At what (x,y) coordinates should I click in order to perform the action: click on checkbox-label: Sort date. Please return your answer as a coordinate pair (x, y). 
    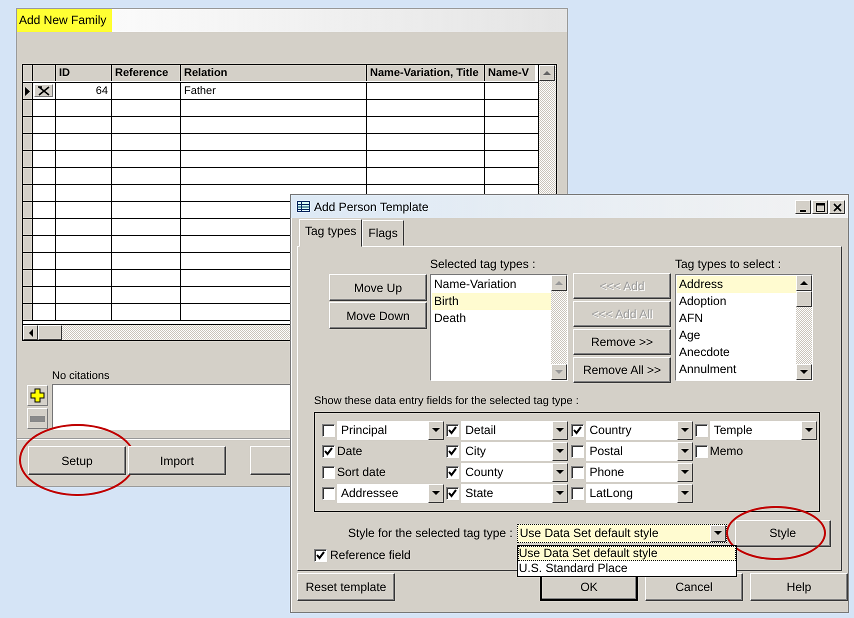
    Looking at the image, I should click on (361, 472).